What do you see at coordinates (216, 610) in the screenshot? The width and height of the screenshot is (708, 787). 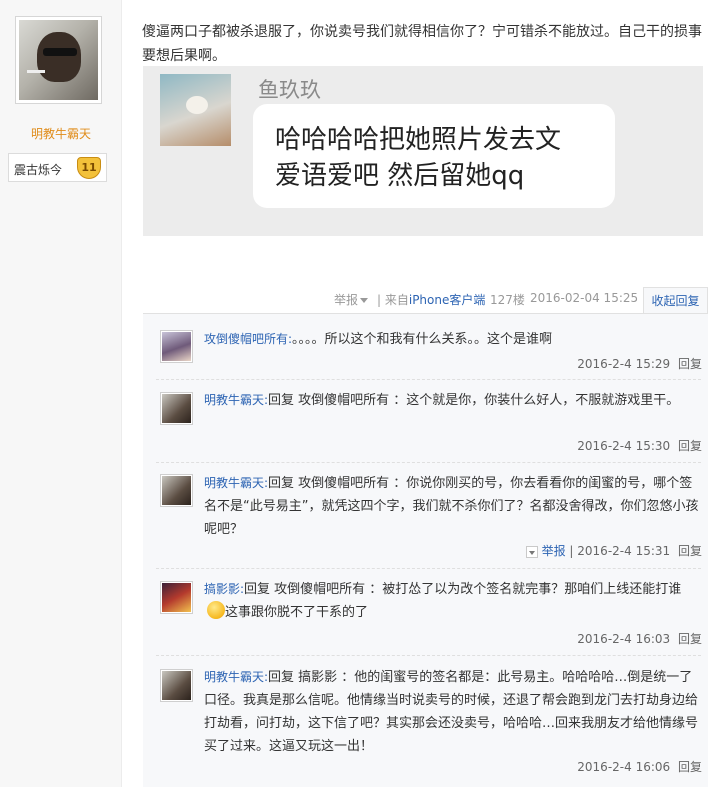 I see `smile-emoji-icon` at bounding box center [216, 610].